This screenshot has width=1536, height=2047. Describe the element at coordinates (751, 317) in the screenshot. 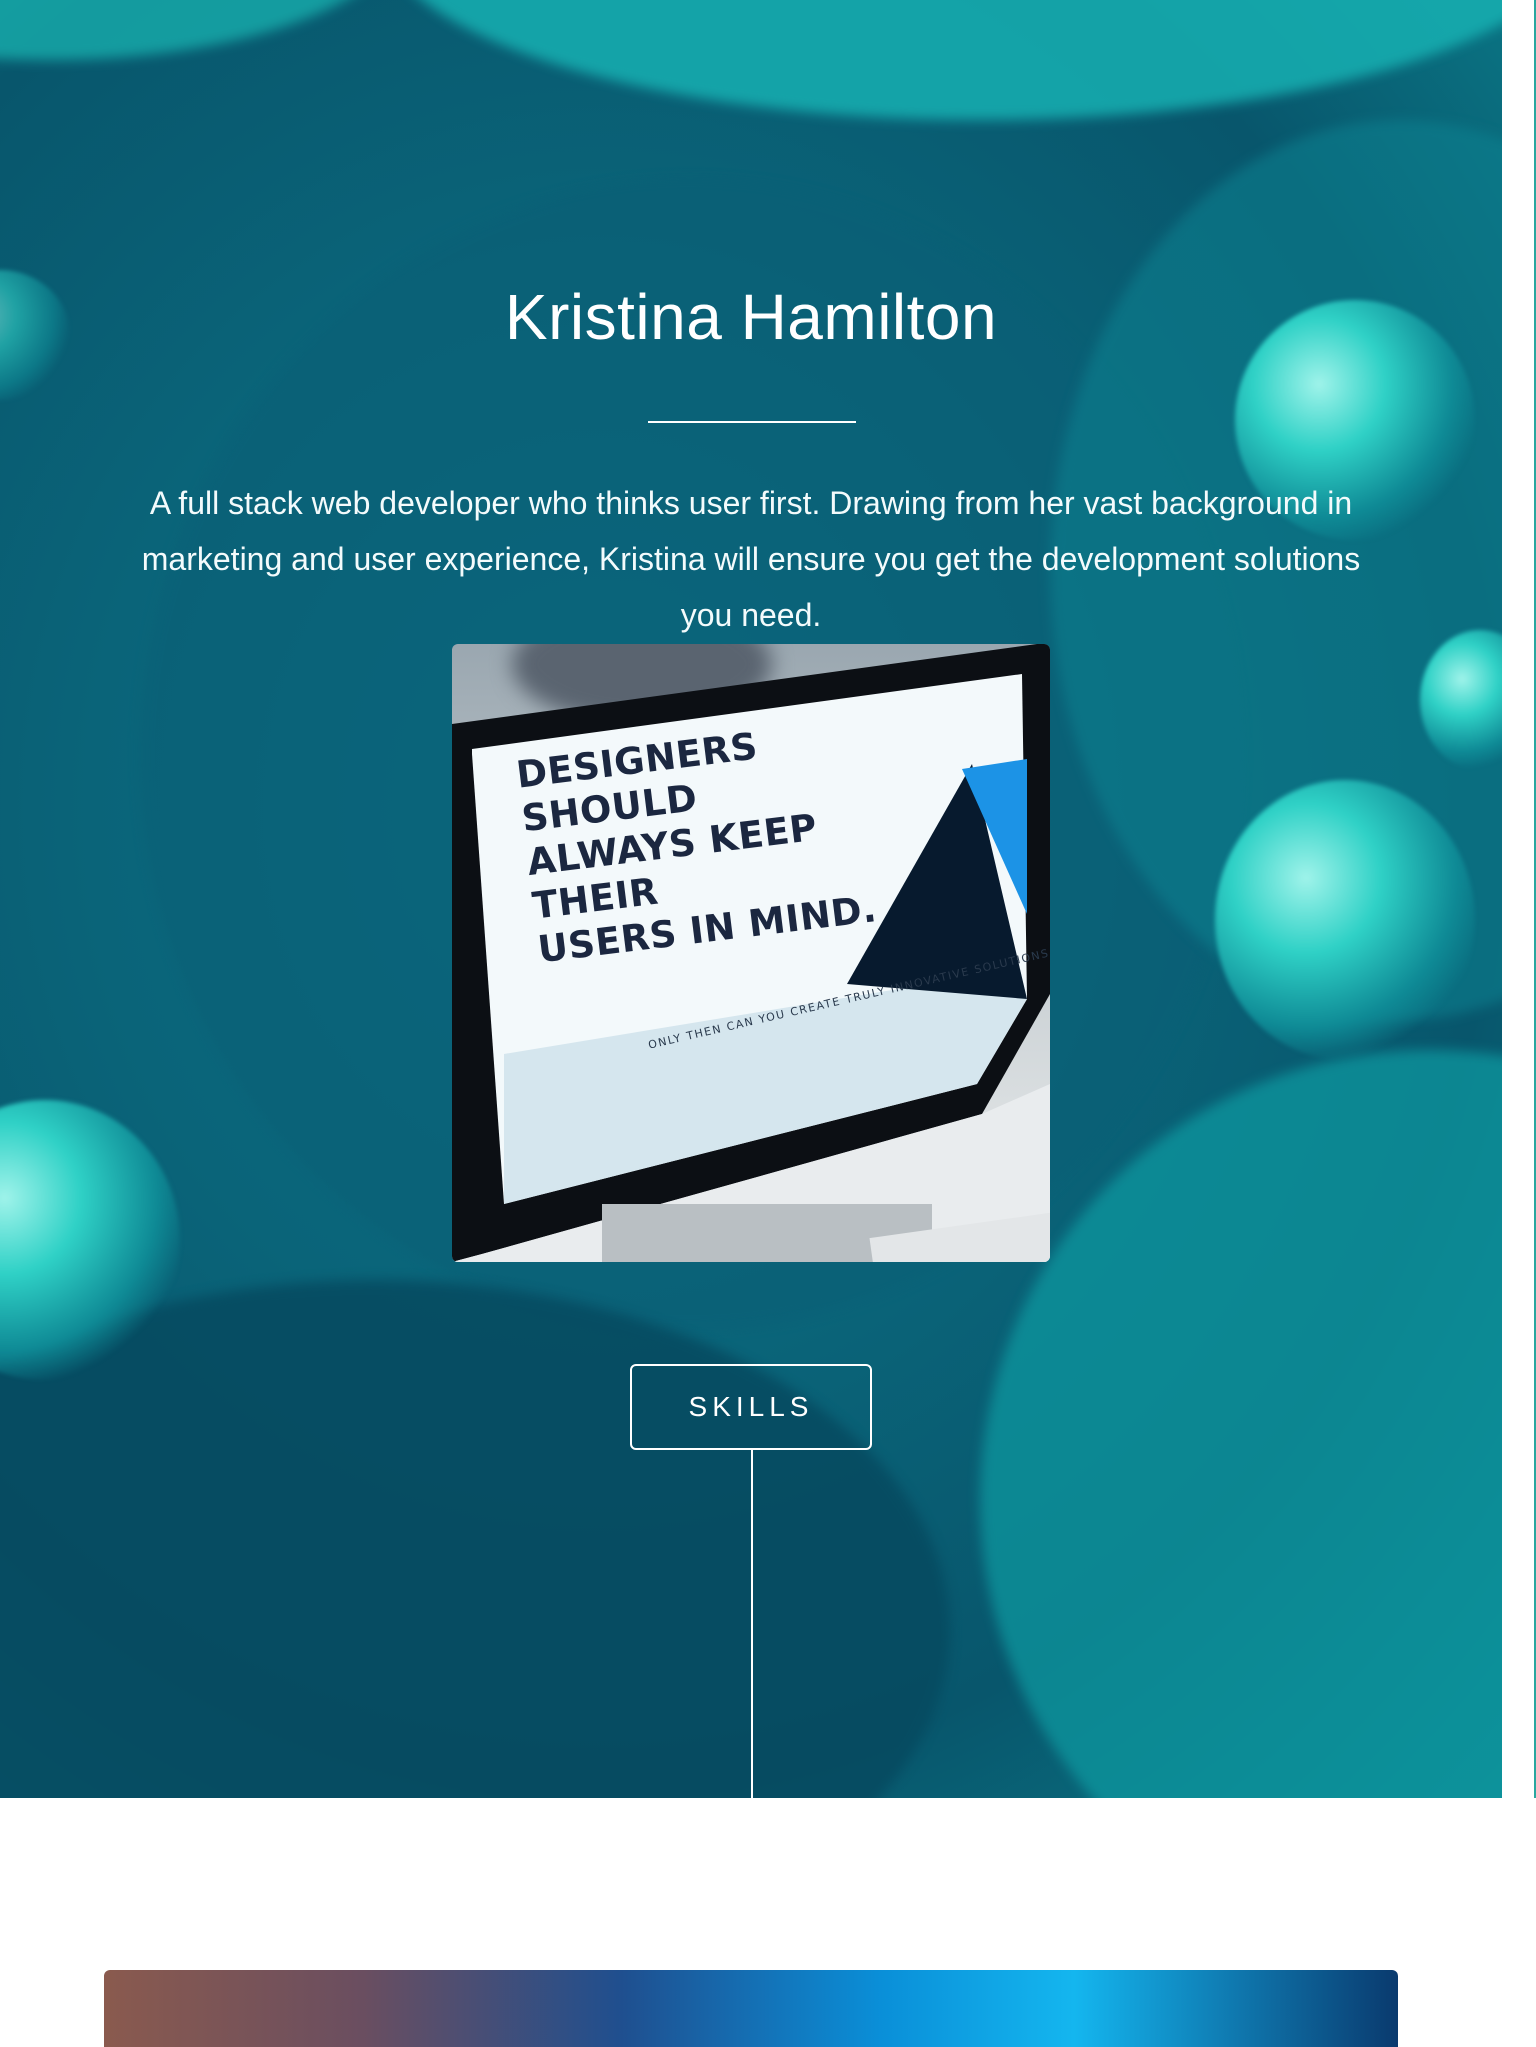

I see `page-title: Kristina Hamilton` at that location.